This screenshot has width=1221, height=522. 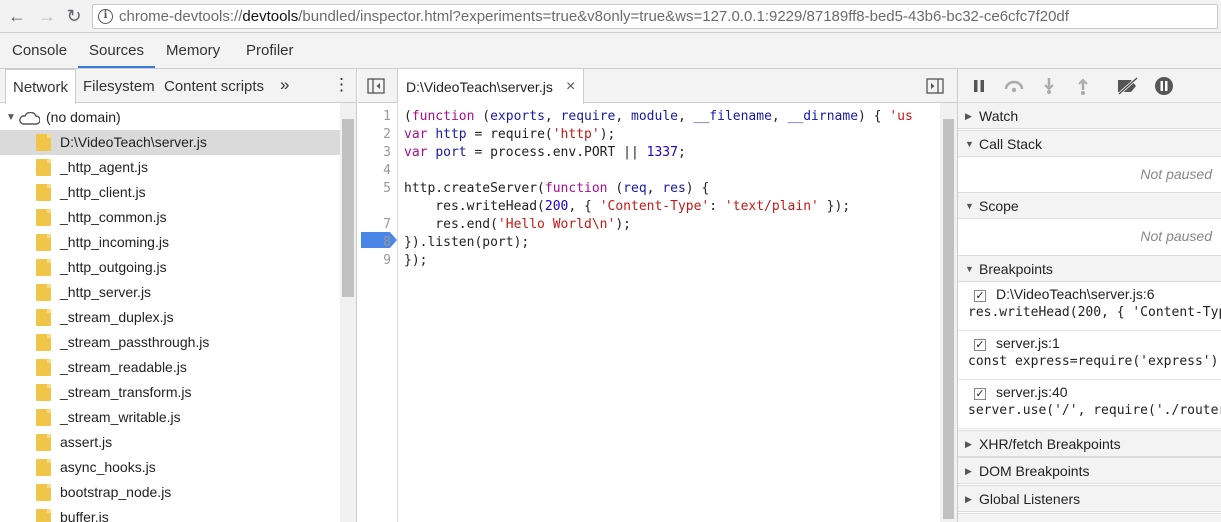 I want to click on expand-arrow-icon: ▼, so click(x=11, y=117).